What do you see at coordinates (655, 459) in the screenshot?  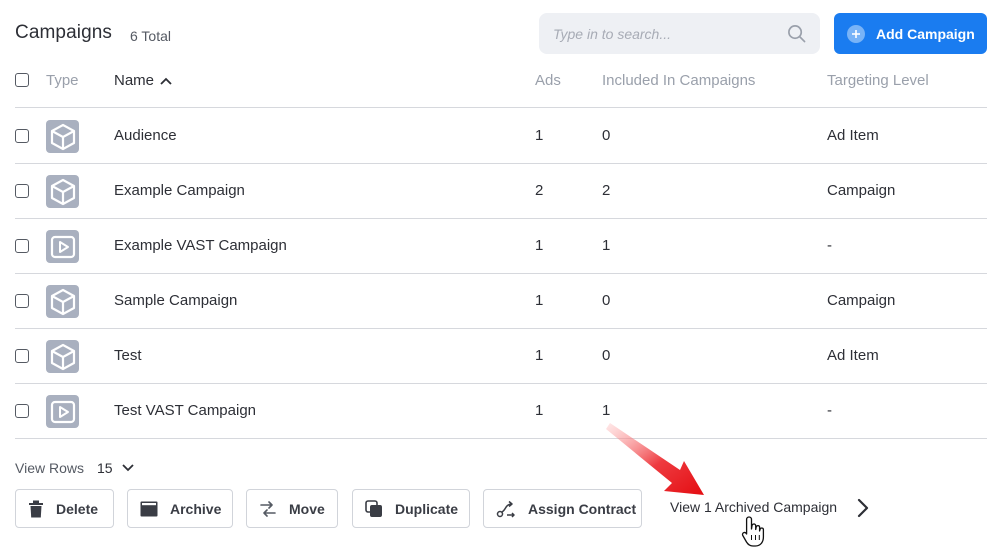 I see `annotation-arrow-icon` at bounding box center [655, 459].